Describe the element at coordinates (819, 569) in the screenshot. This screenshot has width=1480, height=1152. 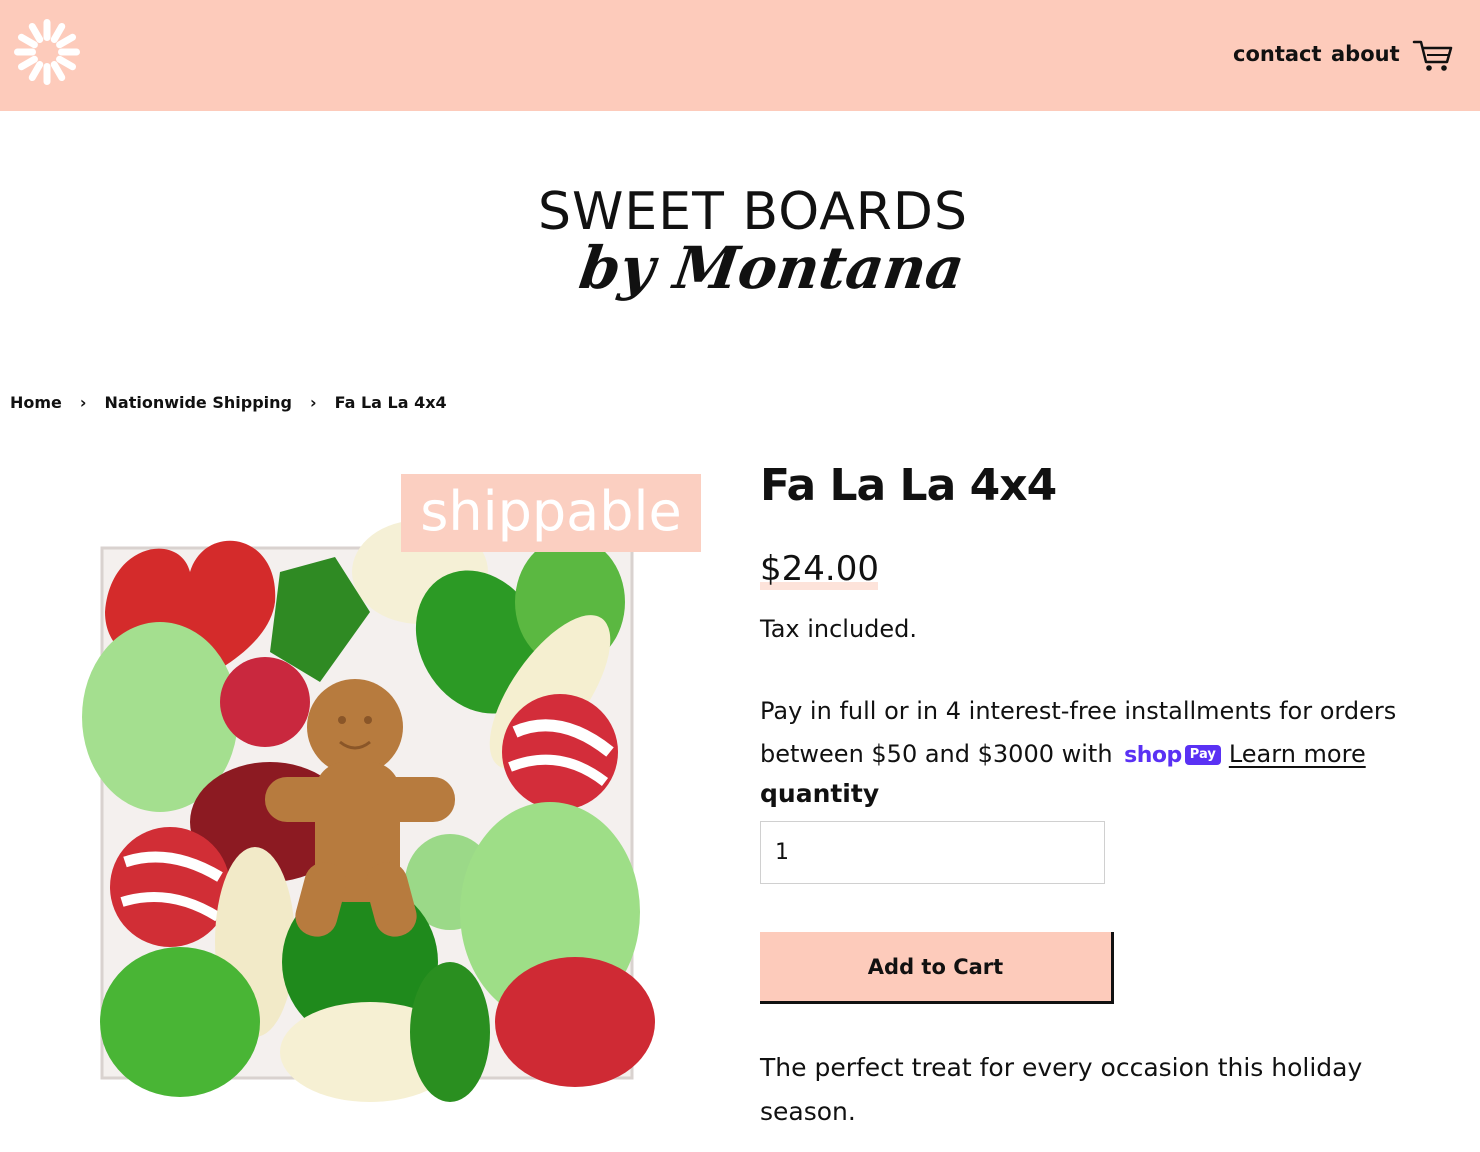
I see `product-price: $24.00` at that location.